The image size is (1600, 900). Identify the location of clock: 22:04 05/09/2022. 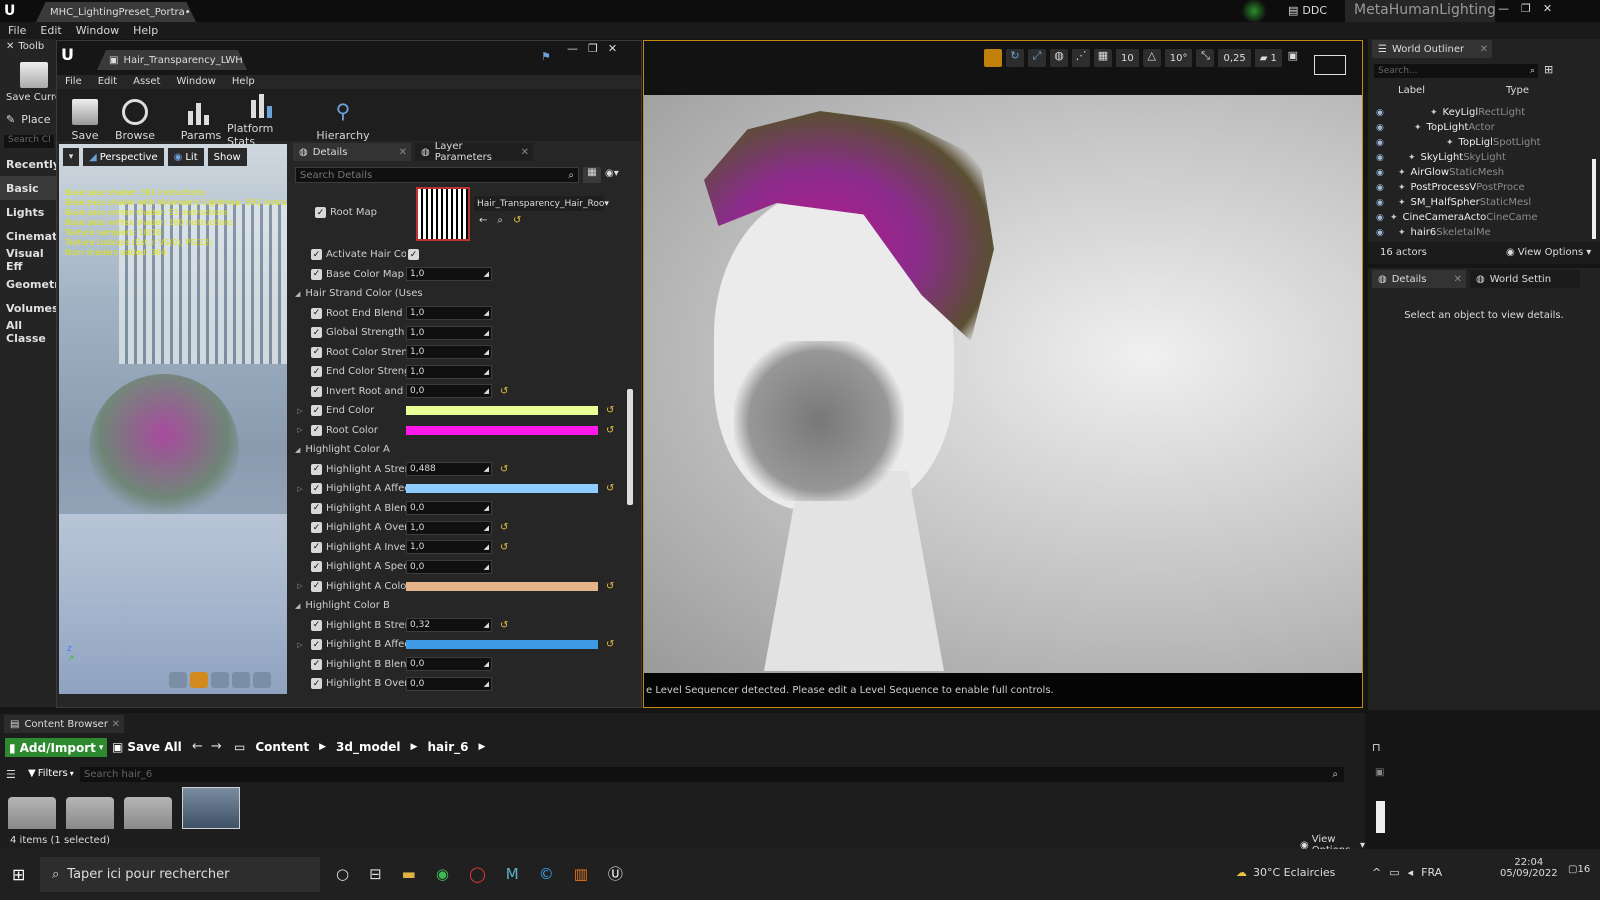
(1529, 868).